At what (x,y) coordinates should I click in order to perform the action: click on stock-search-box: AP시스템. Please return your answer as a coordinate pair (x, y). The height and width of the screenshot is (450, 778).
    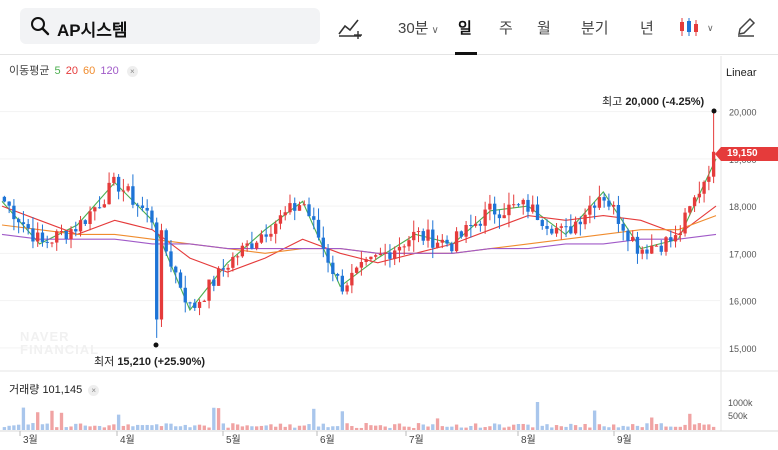
    Looking at the image, I should click on (170, 26).